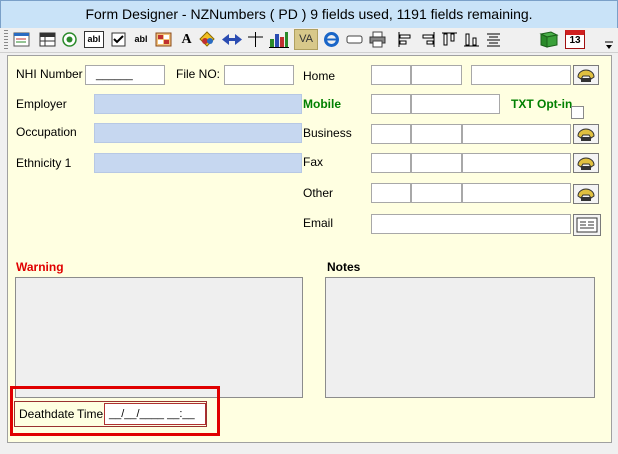 The image size is (618, 454). I want to click on business-label: Business, so click(327, 133).